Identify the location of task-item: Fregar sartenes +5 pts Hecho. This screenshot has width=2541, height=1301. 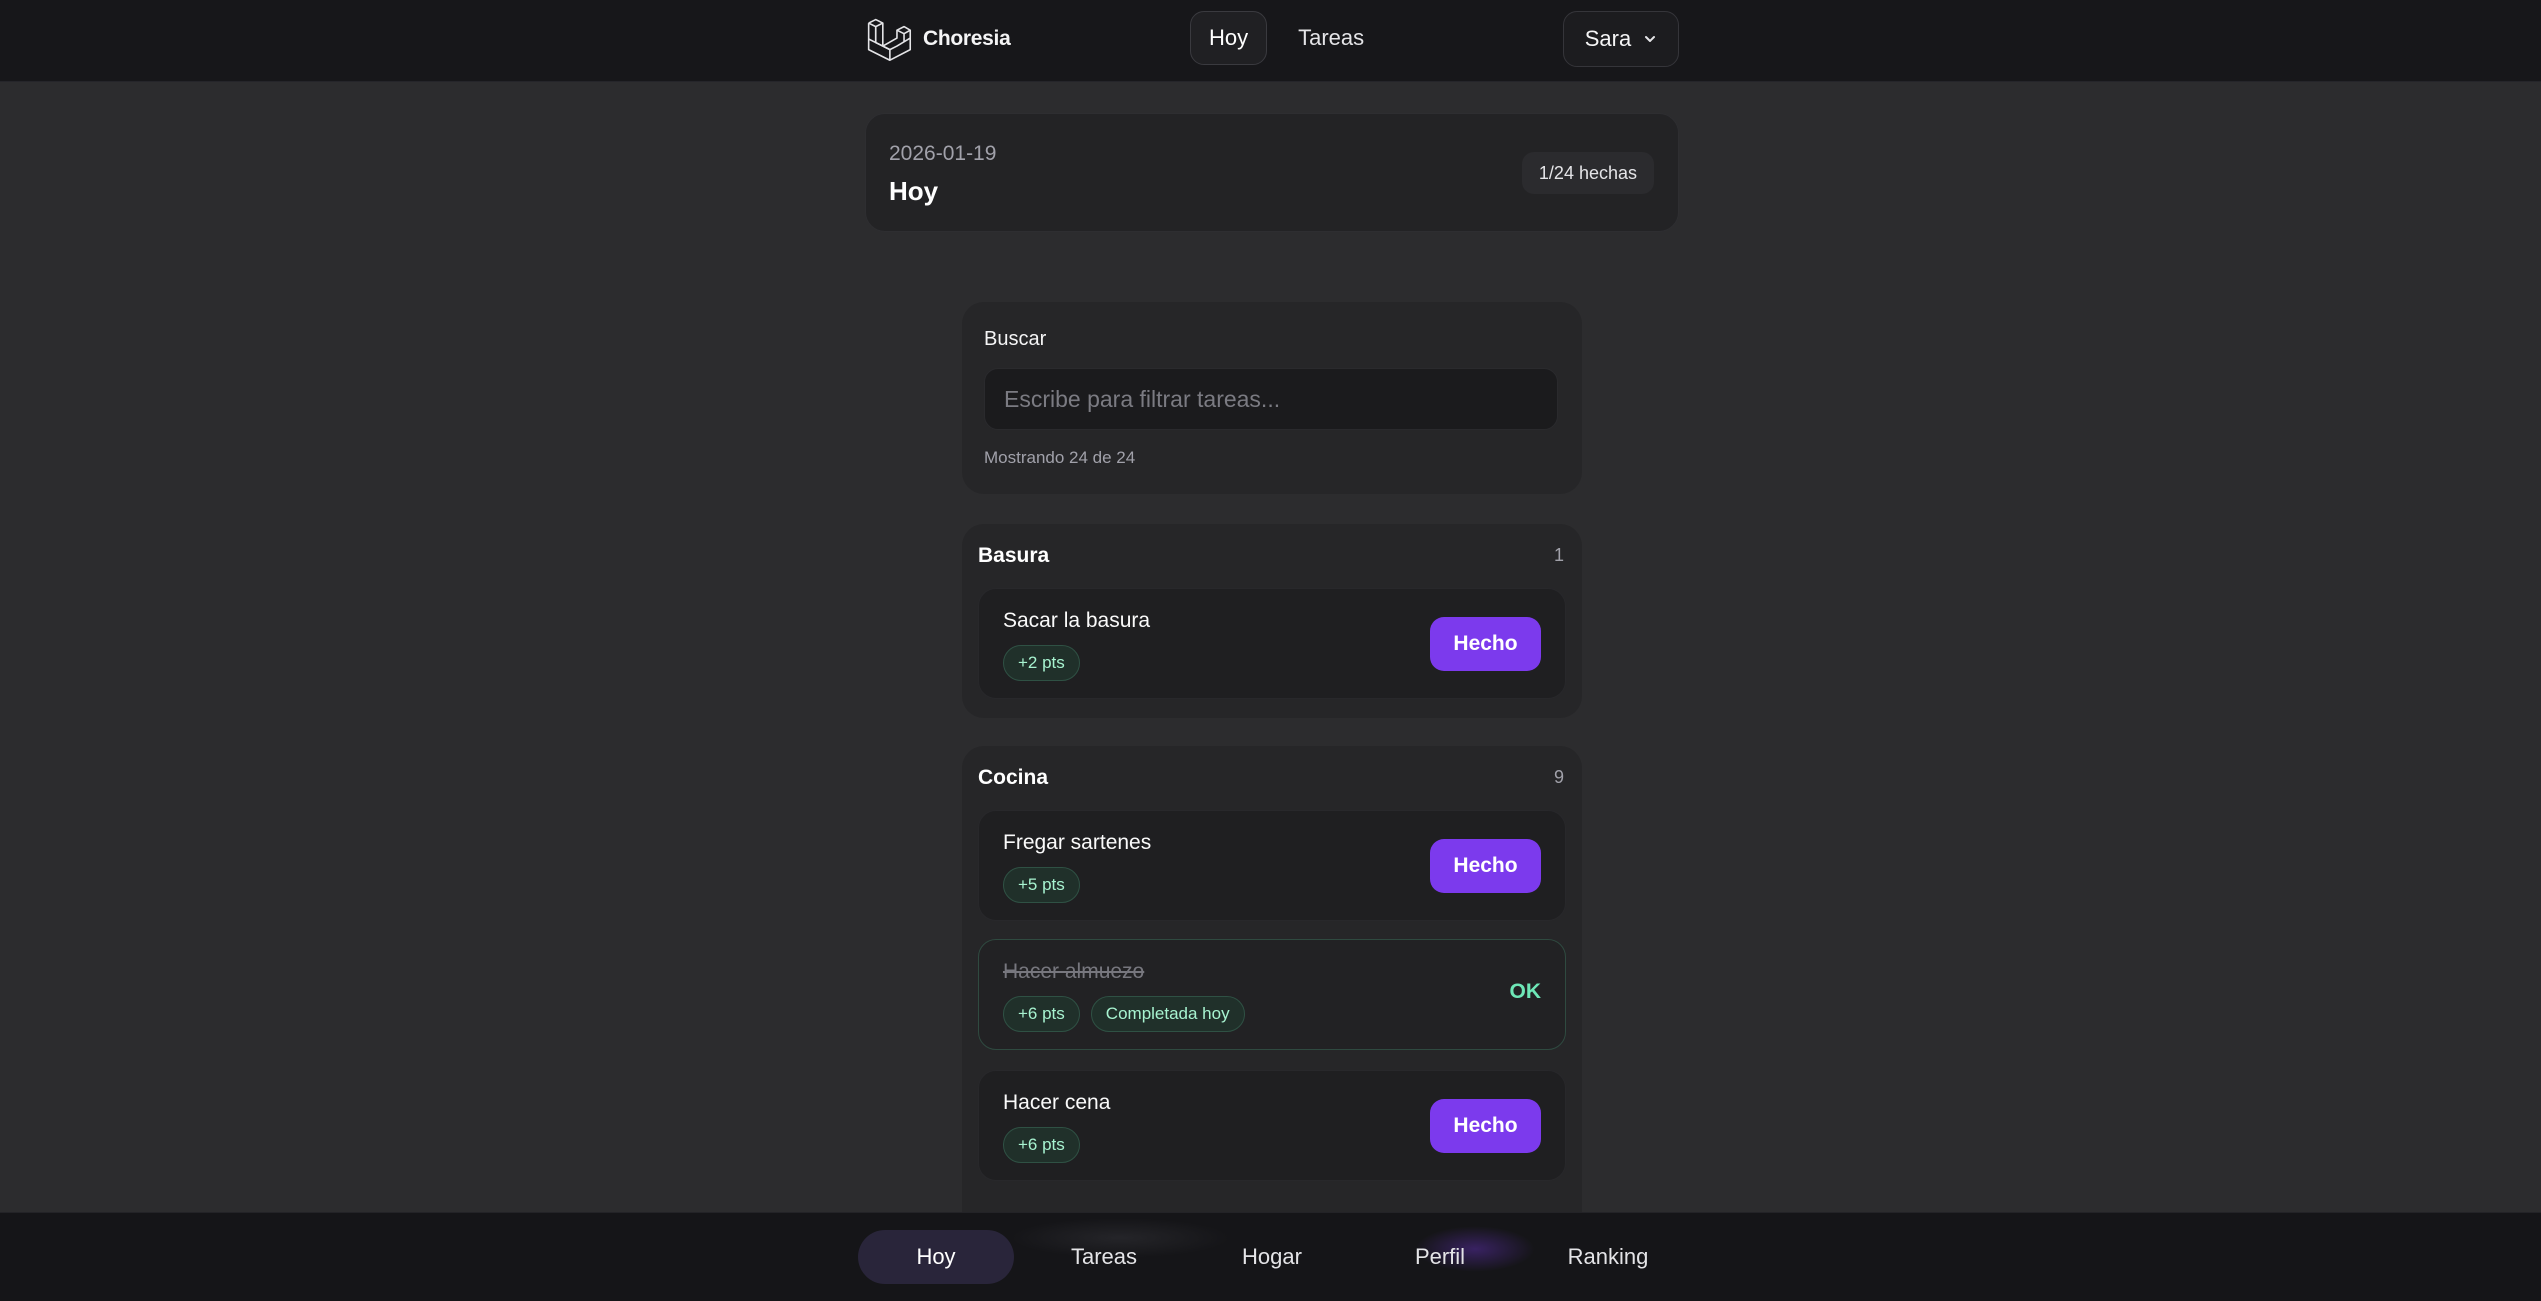
(1272, 865).